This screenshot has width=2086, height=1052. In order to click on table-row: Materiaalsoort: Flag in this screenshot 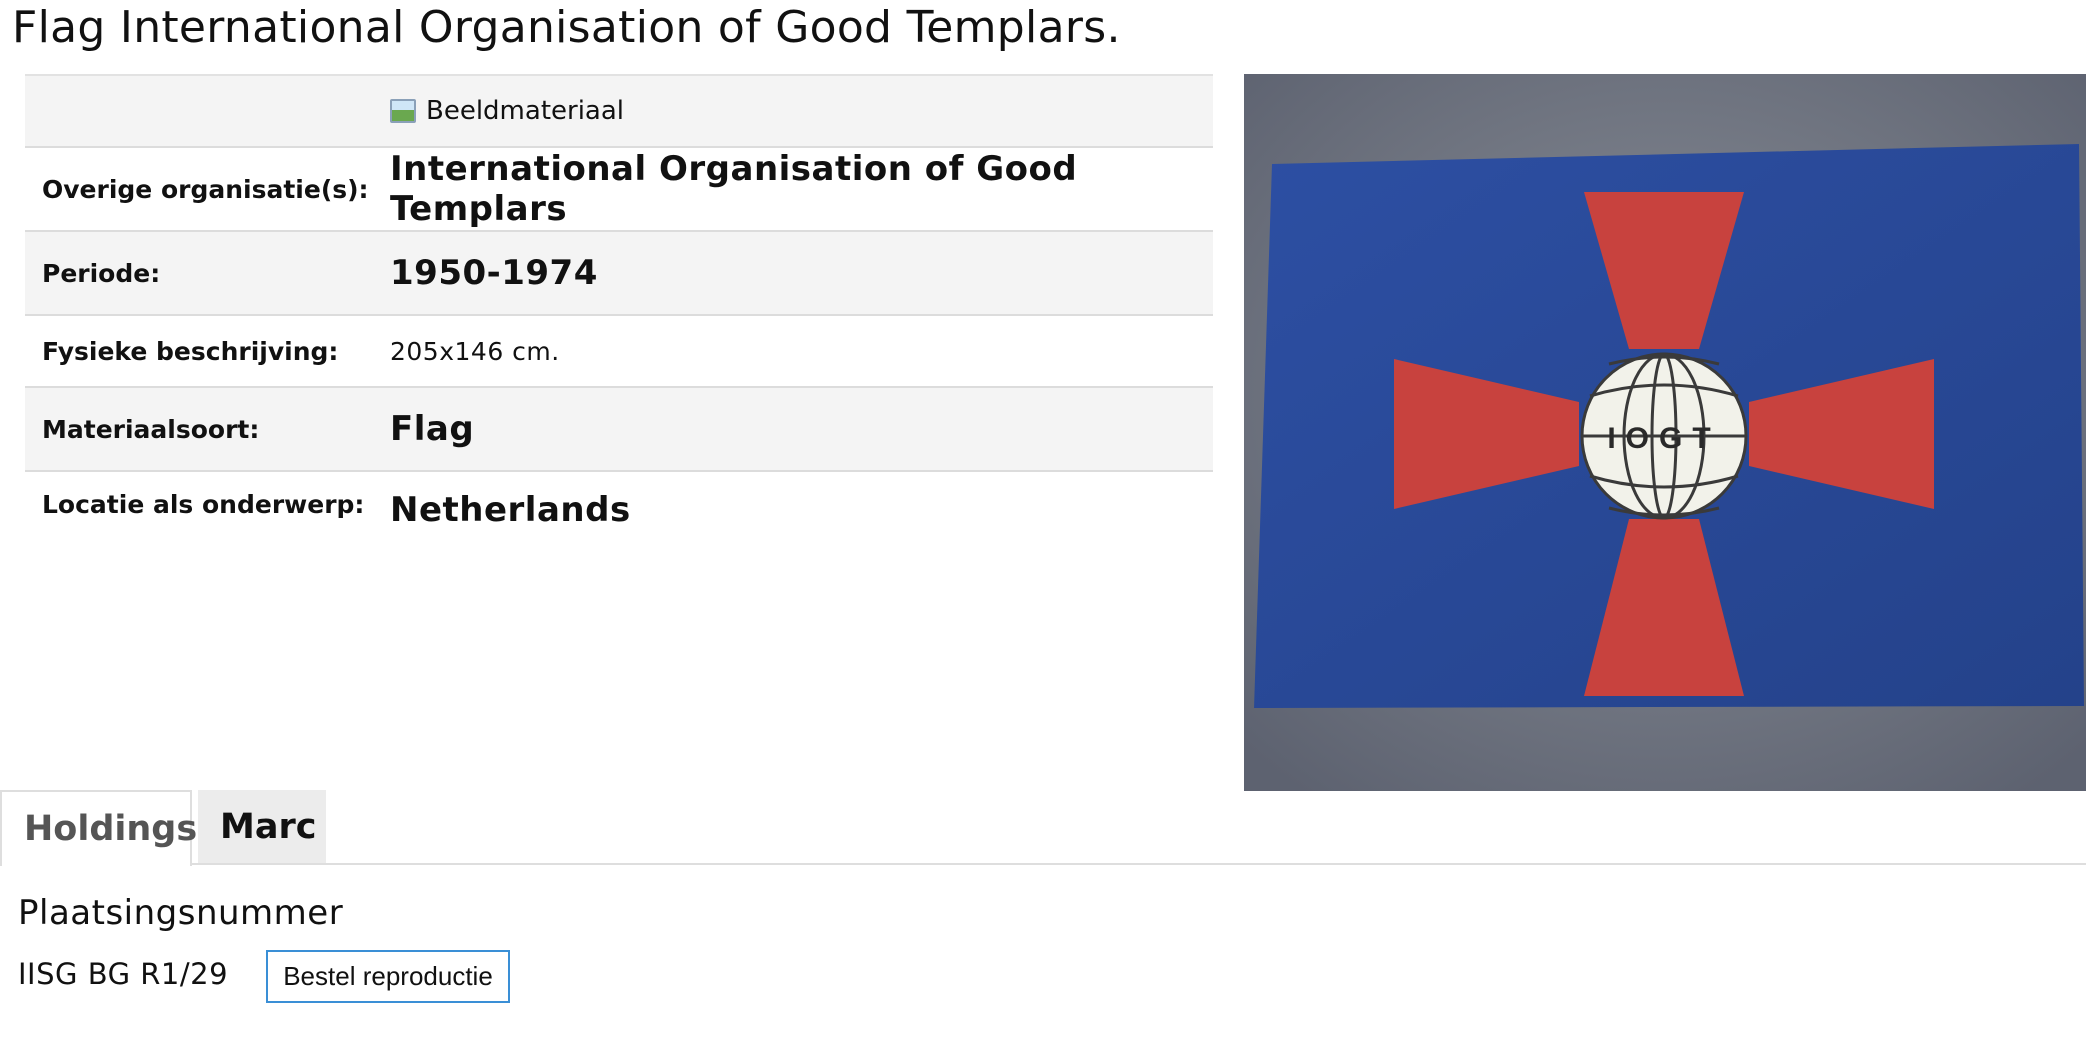, I will do `click(619, 429)`.